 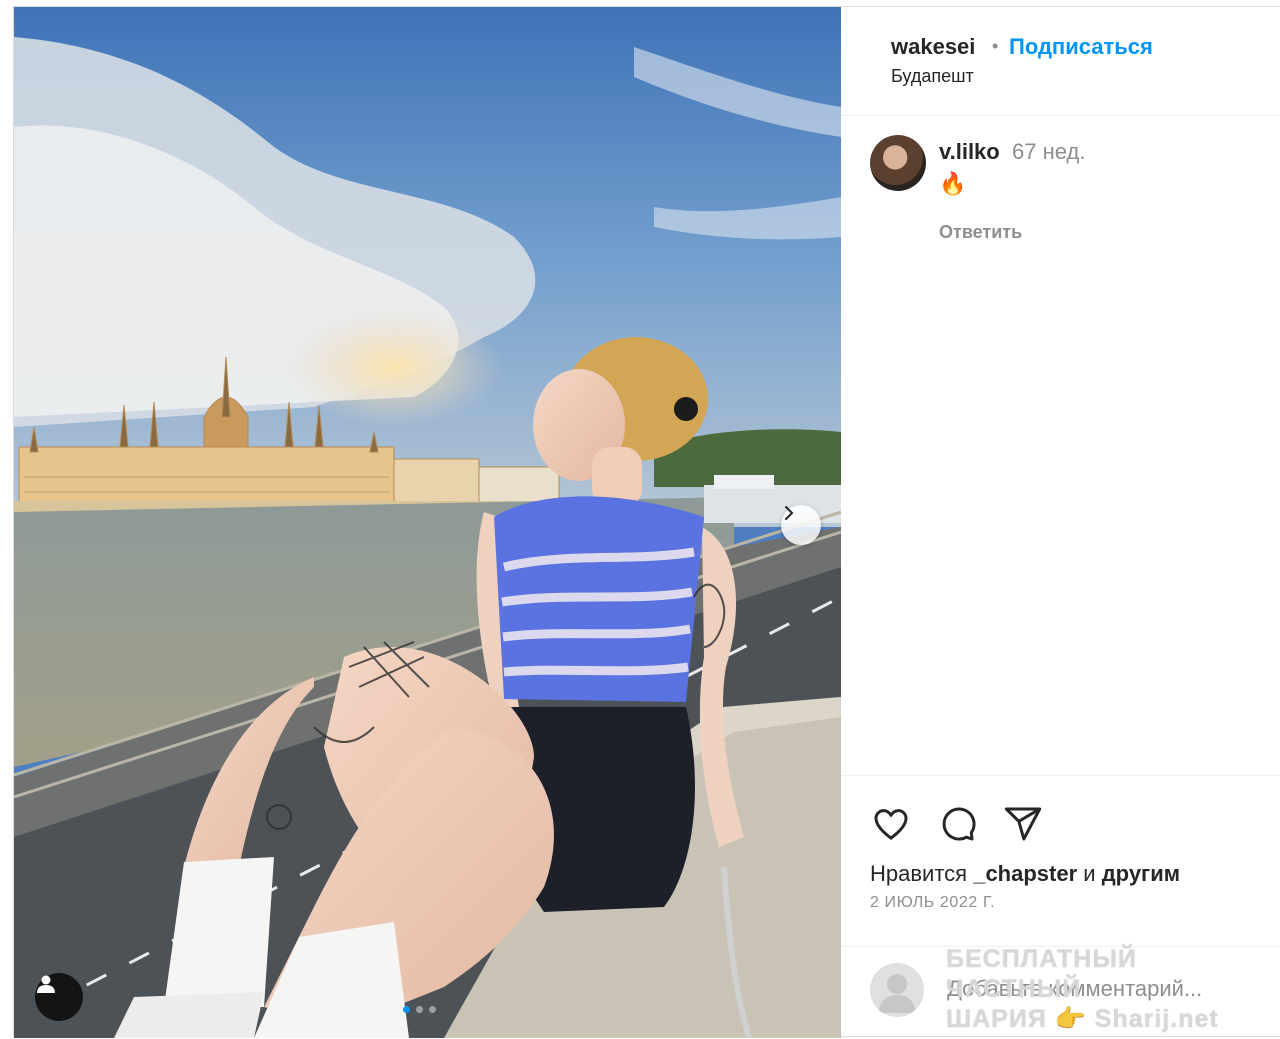 I want to click on post-location: Будапешт, so click(x=932, y=76).